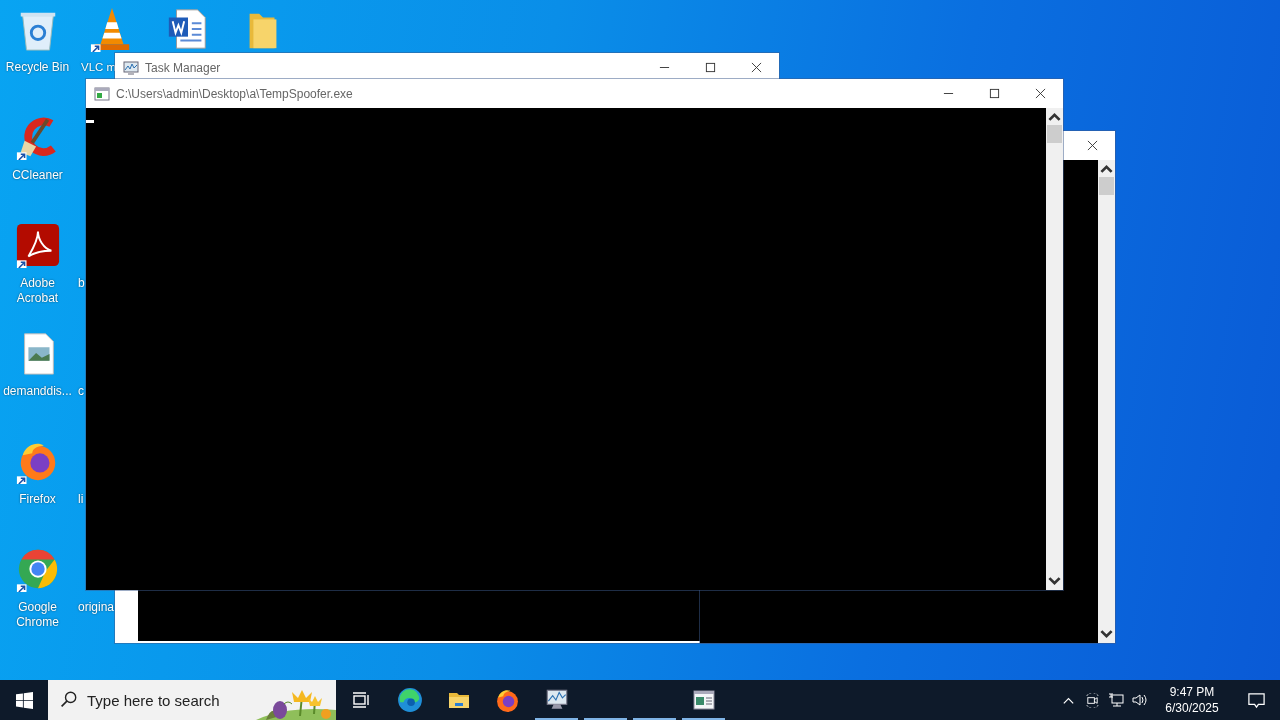 This screenshot has height=720, width=1280. What do you see at coordinates (234, 93) in the screenshot?
I see `window-title: C:\Users\admin\Desktop\a\TempSpoofer.exe` at bounding box center [234, 93].